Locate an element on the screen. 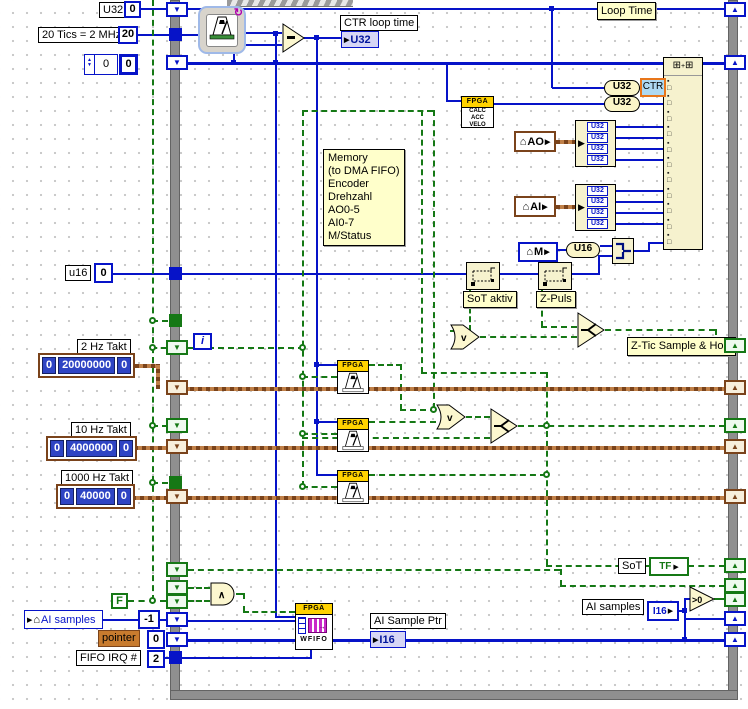 Image resolution: width=748 pixels, height=709 pixels. false-constant: F is located at coordinates (119, 601).